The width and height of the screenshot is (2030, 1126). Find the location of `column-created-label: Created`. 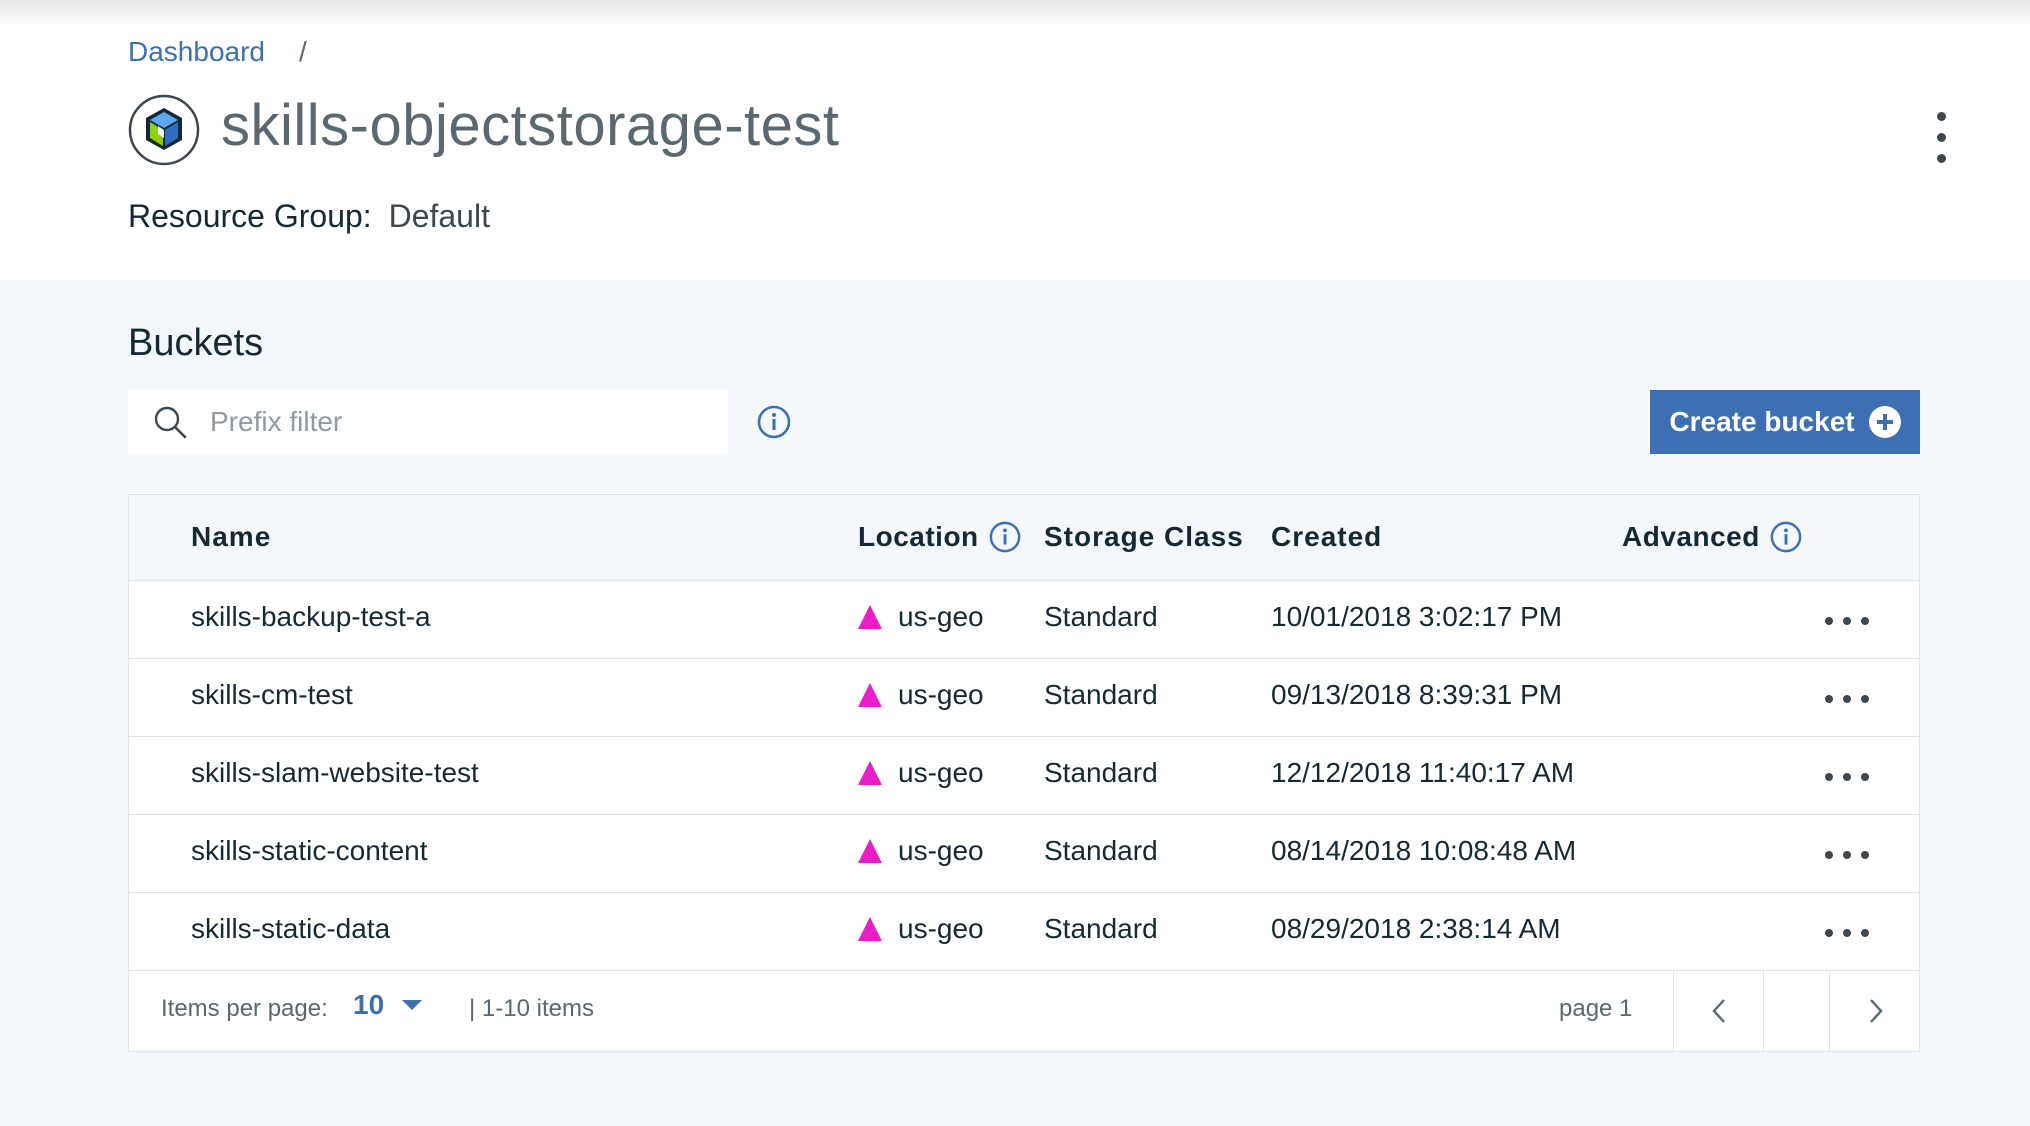

column-created-label: Created is located at coordinates (1327, 536).